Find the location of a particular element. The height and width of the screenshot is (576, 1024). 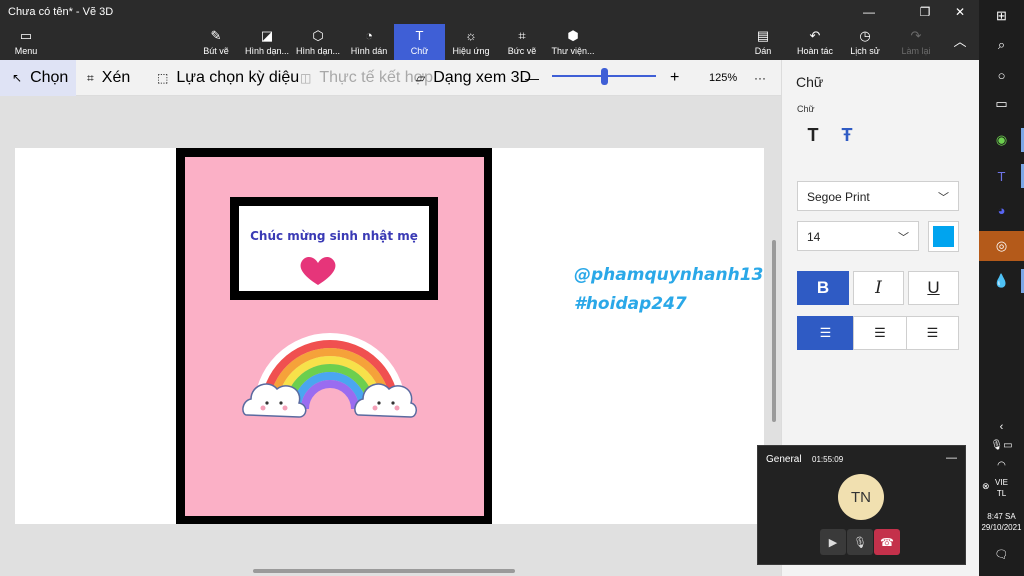

brushes-tool: ✎ Bút vẽ is located at coordinates (216, 42).